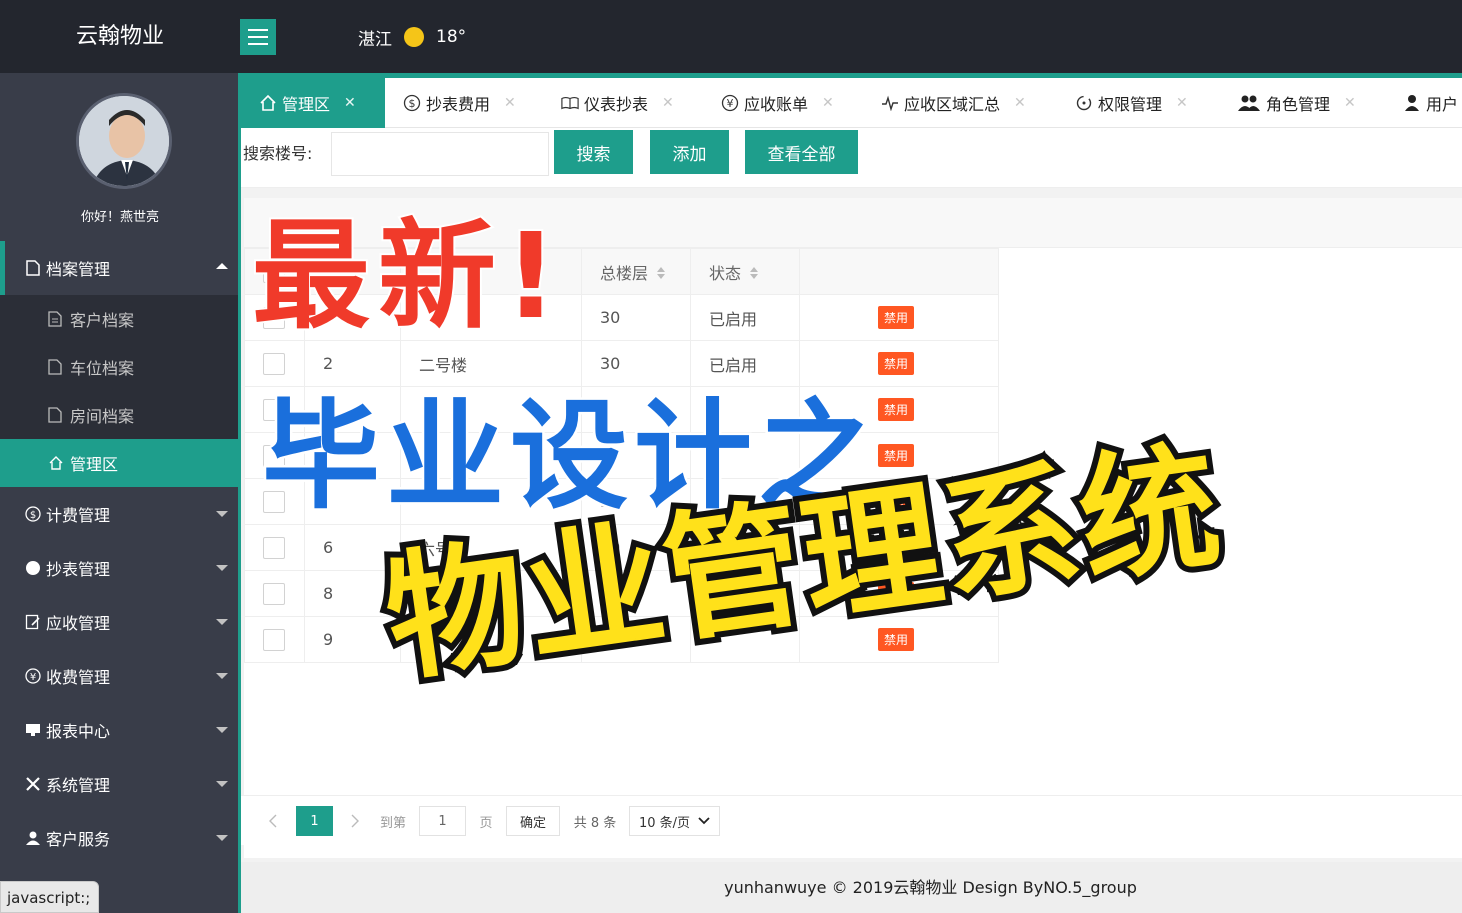 The height and width of the screenshot is (913, 1462). What do you see at coordinates (440, 154) in the screenshot?
I see `building-search-input` at bounding box center [440, 154].